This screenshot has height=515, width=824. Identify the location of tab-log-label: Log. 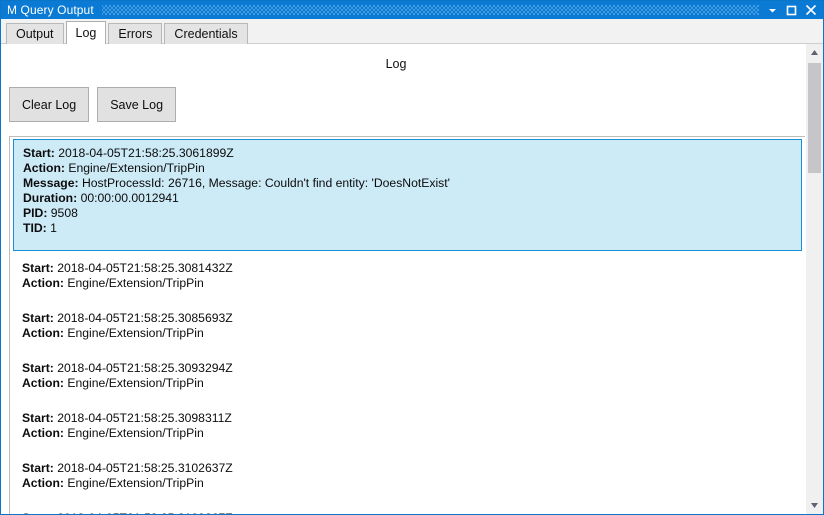
(86, 33).